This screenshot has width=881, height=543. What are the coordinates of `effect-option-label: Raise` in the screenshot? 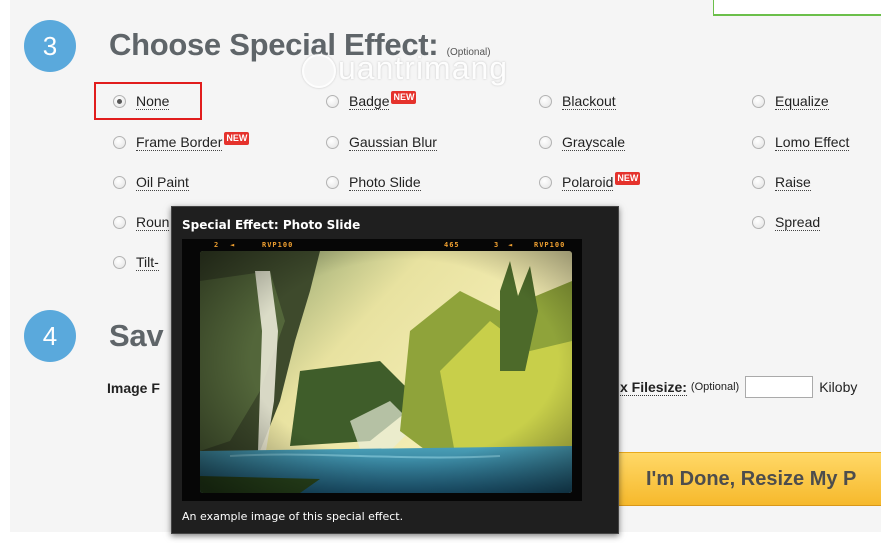 It's located at (793, 182).